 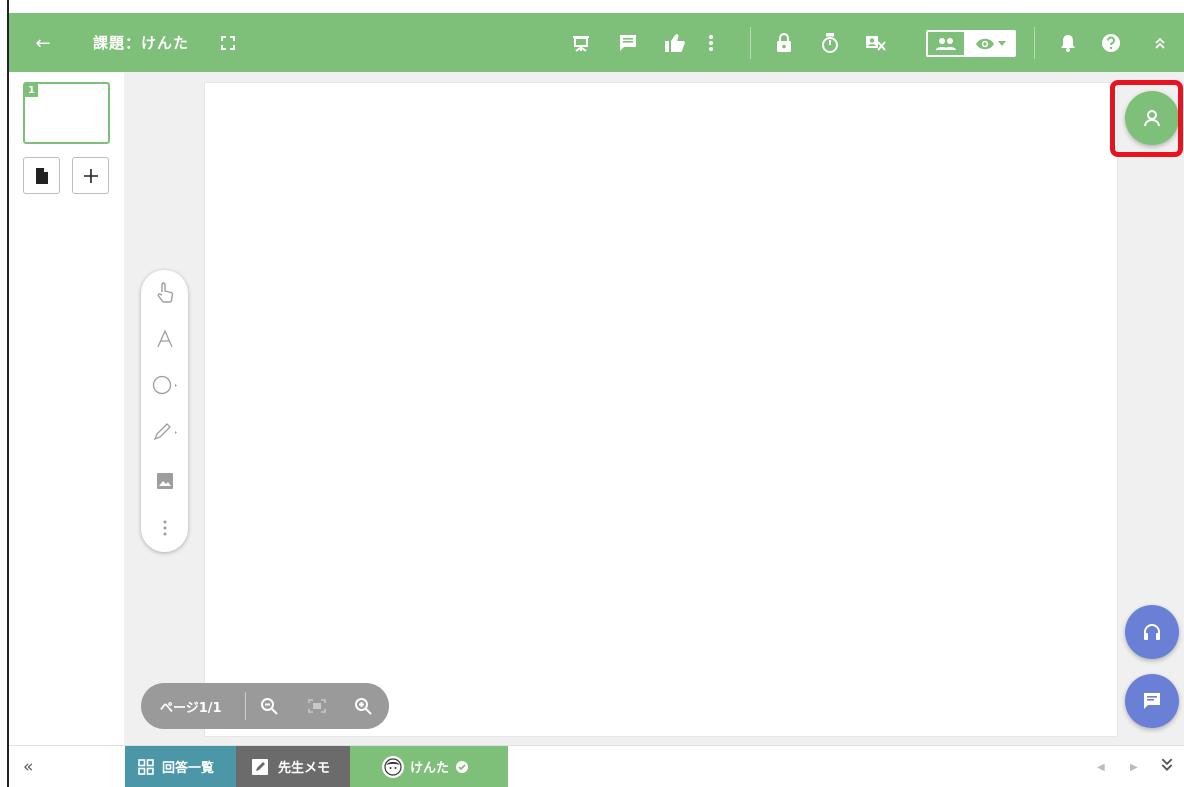 I want to click on plus-icon, so click(x=90, y=175).